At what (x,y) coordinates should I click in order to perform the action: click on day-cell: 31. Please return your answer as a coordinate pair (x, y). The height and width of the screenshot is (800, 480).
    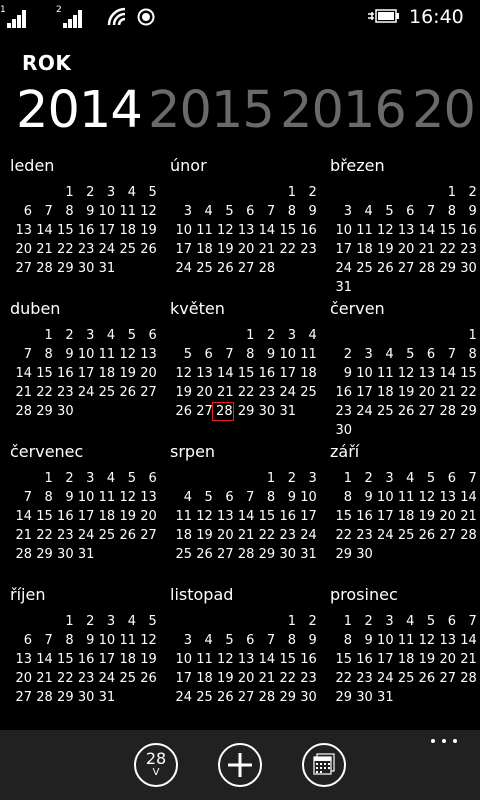
    Looking at the image, I should click on (383, 697).